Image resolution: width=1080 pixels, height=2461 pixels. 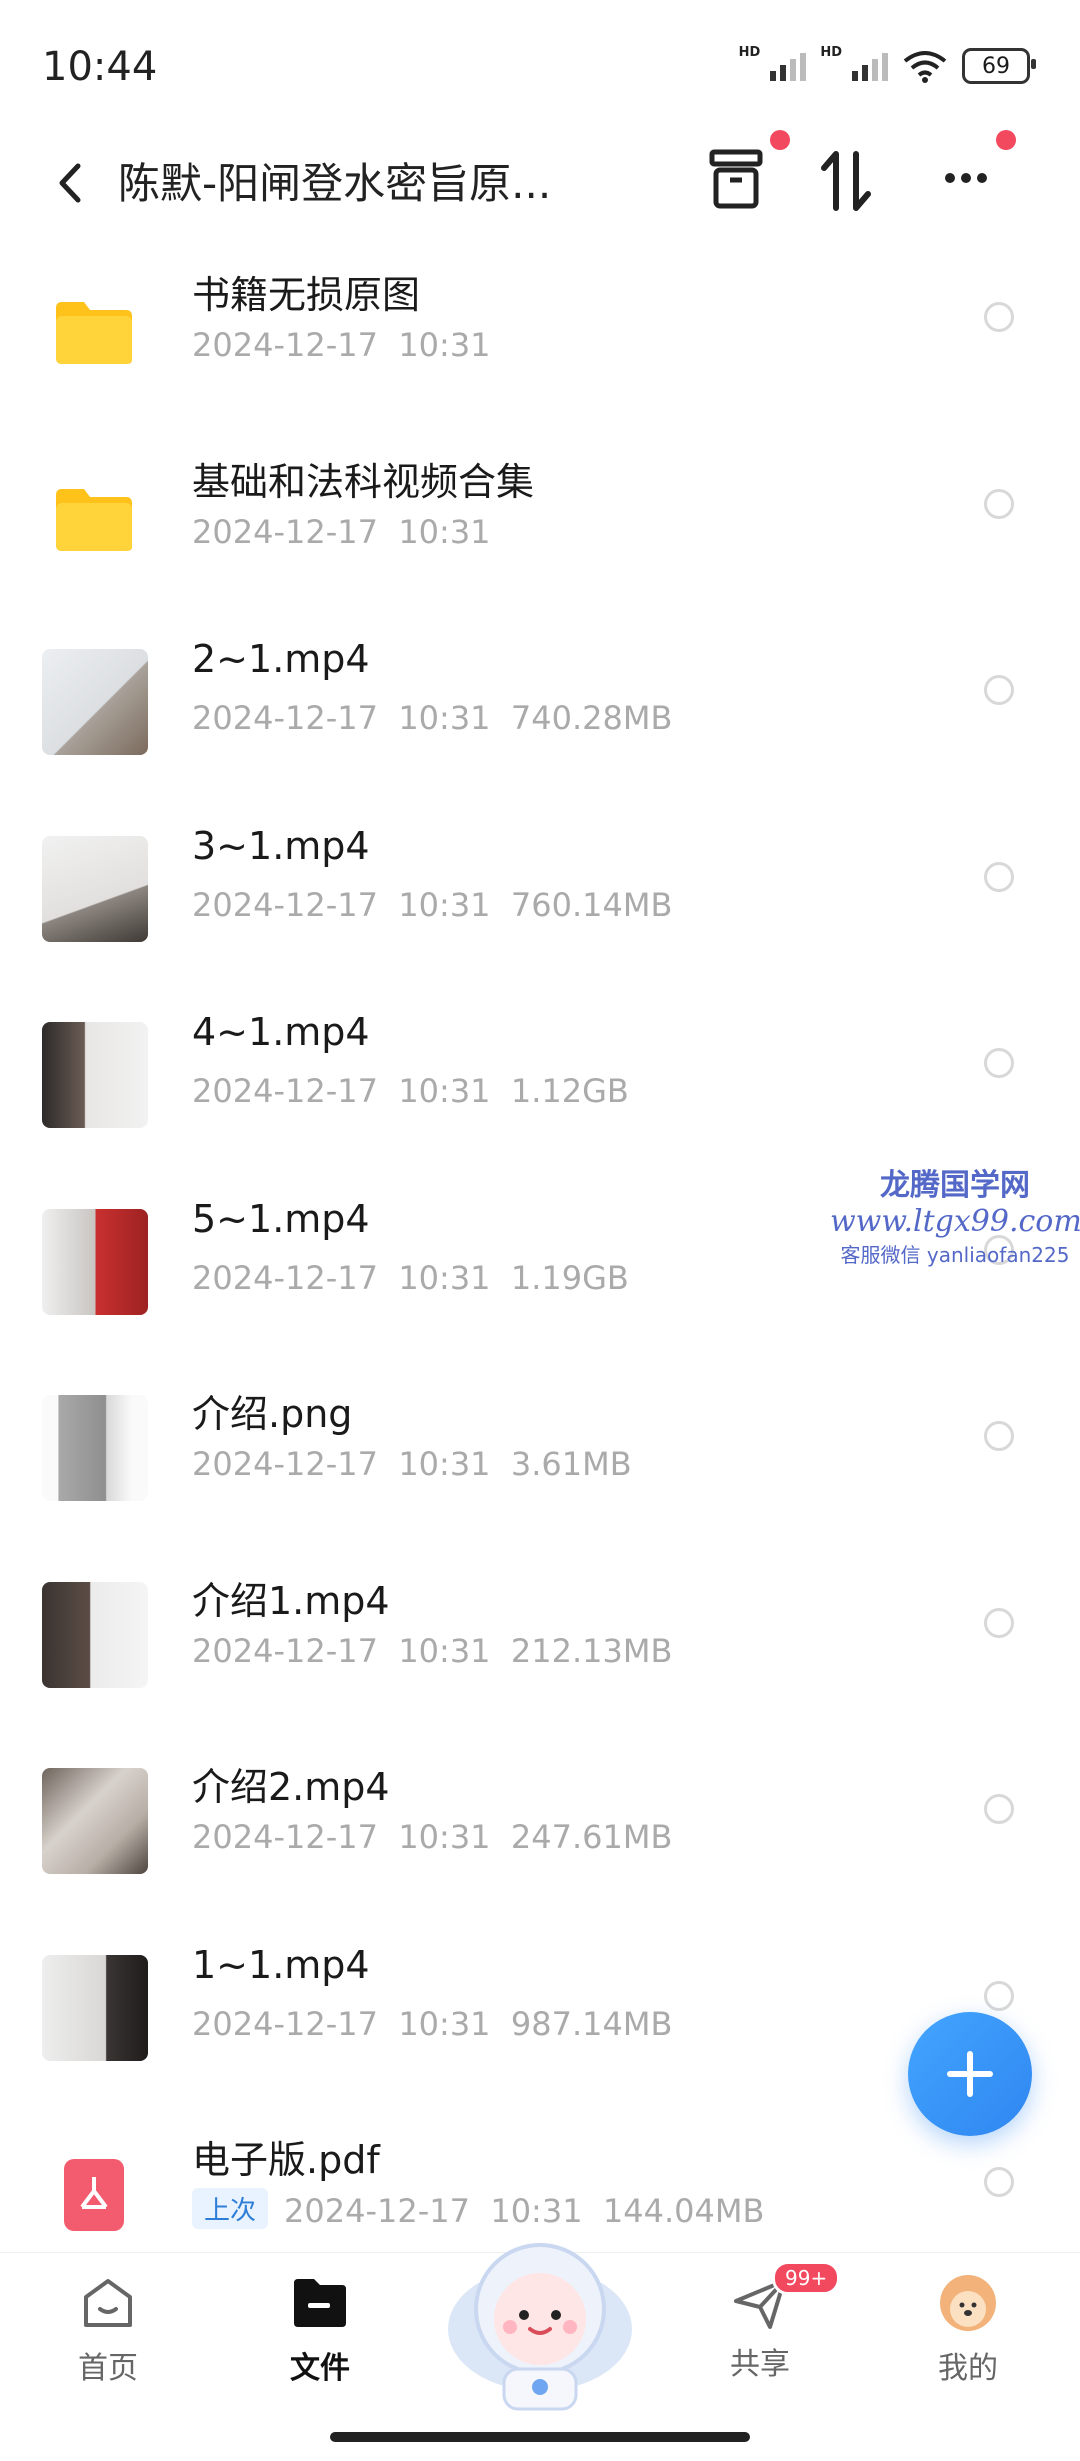 I want to click on file-name: 基础和法科视频合集, so click(x=363, y=481).